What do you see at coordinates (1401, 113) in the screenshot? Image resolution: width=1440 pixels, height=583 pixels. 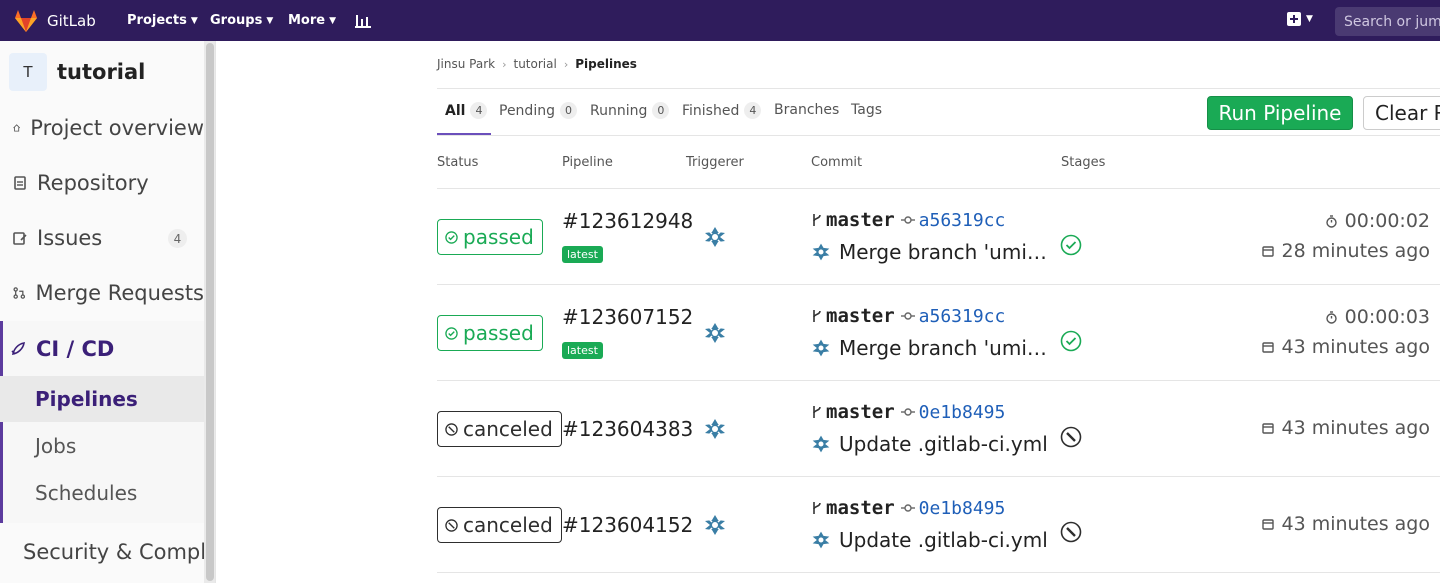 I see `clear-runner-caches-button: Clear Runner Caches` at bounding box center [1401, 113].